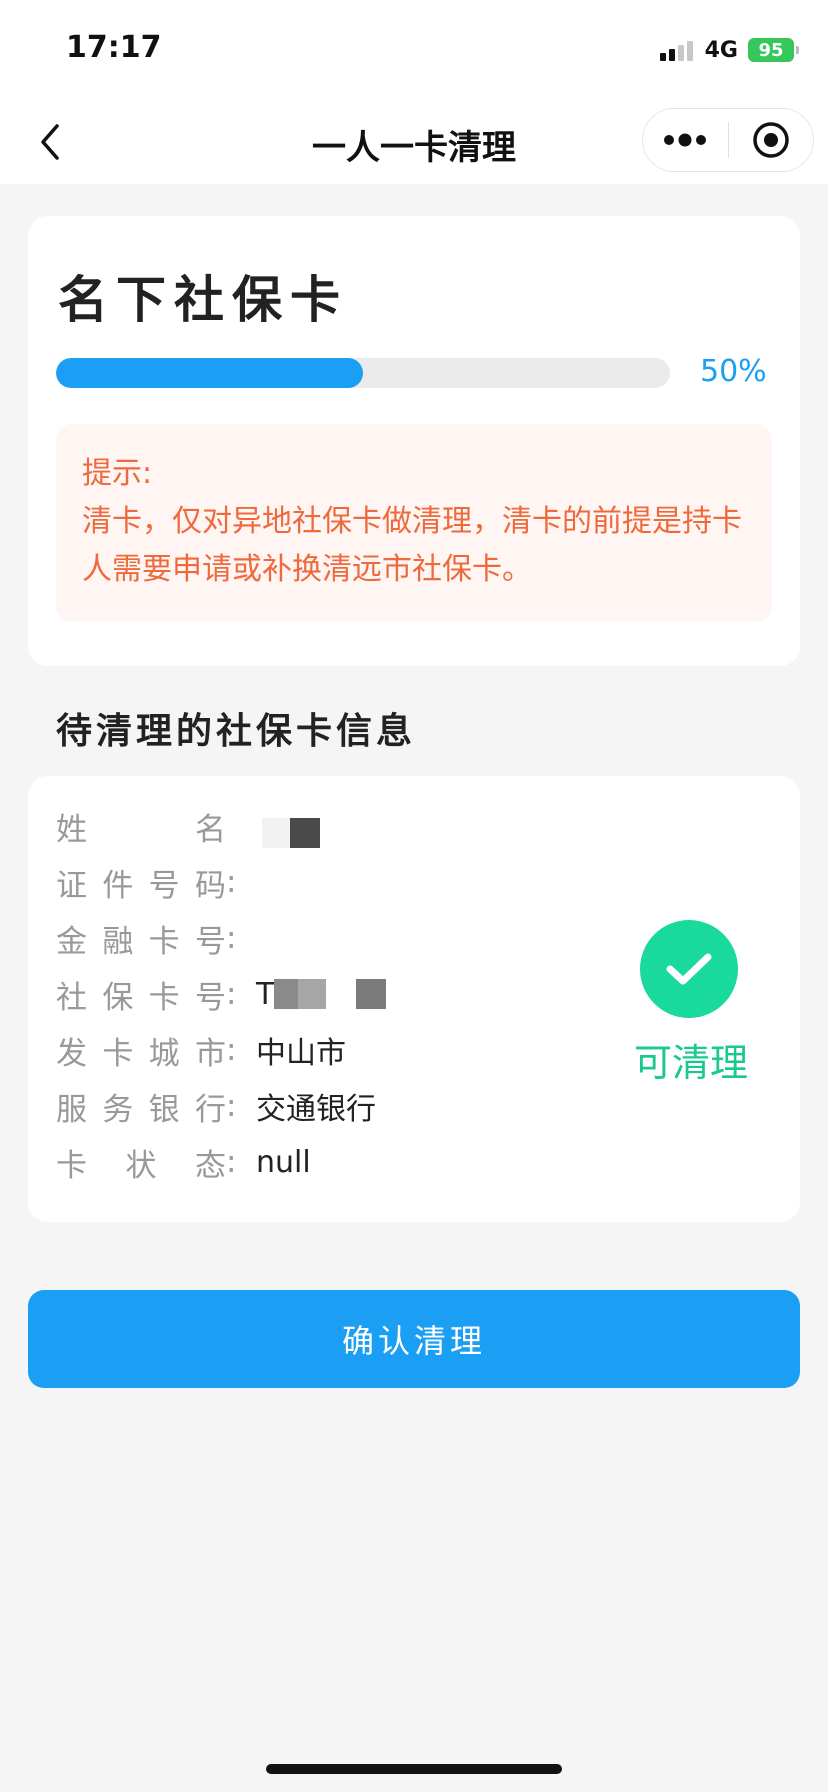 The height and width of the screenshot is (1792, 828). I want to click on more-dots-icon, so click(685, 140).